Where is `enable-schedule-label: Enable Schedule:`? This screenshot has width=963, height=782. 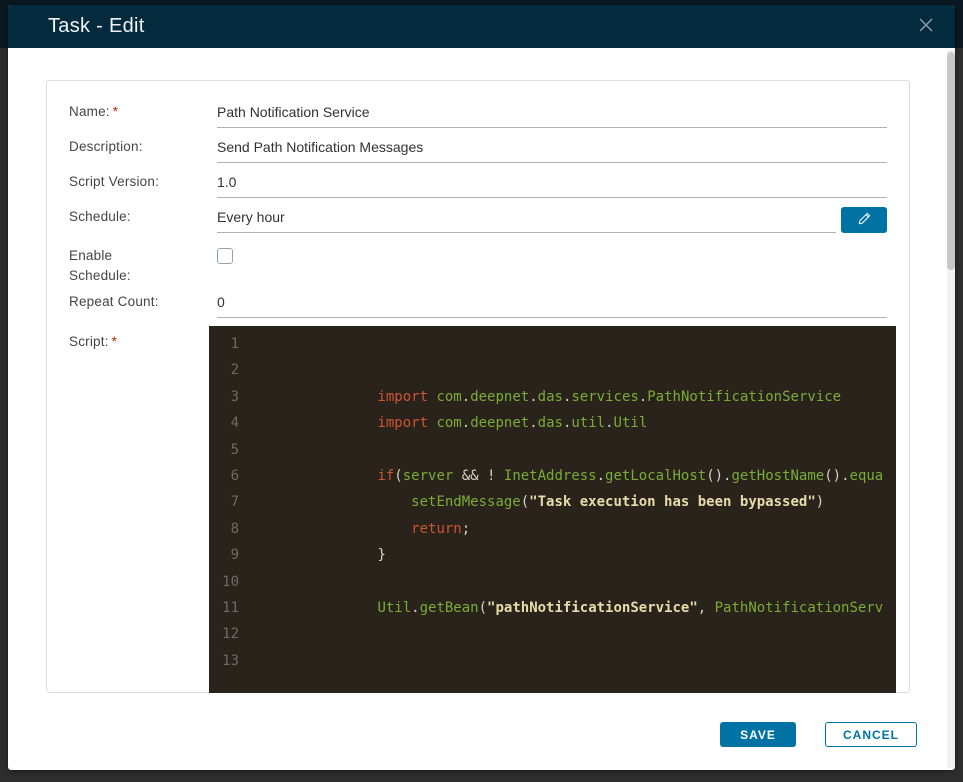
enable-schedule-label: Enable Schedule: is located at coordinates (100, 265).